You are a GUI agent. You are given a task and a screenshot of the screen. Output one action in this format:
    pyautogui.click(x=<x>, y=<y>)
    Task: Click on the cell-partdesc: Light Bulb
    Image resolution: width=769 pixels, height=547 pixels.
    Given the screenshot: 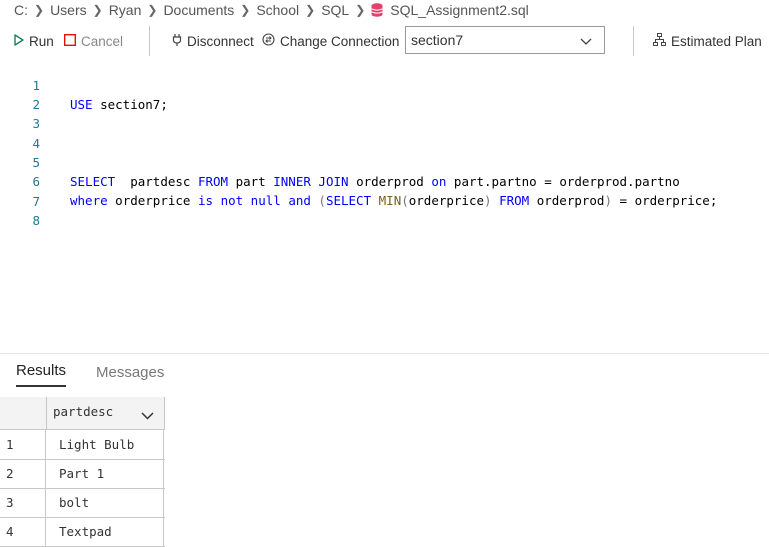 What is the action you would take?
    pyautogui.click(x=105, y=444)
    